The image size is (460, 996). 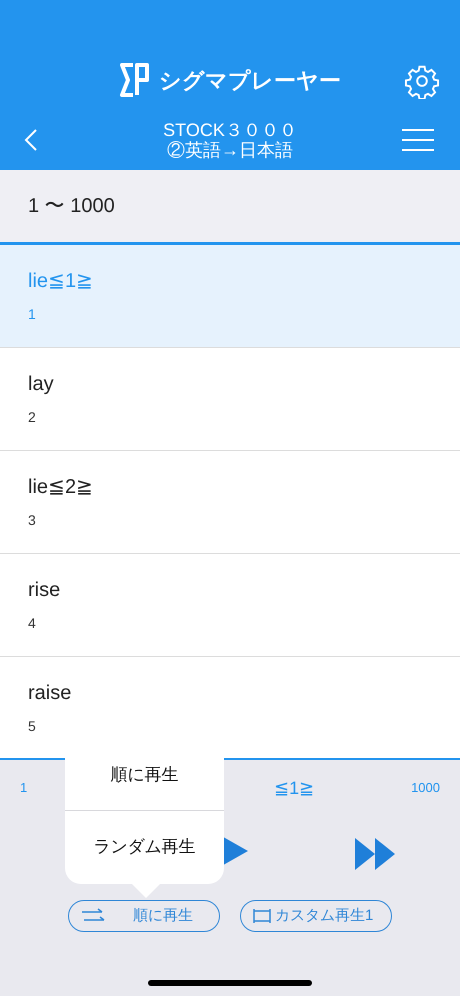 I want to click on range-start: 1, so click(x=24, y=788).